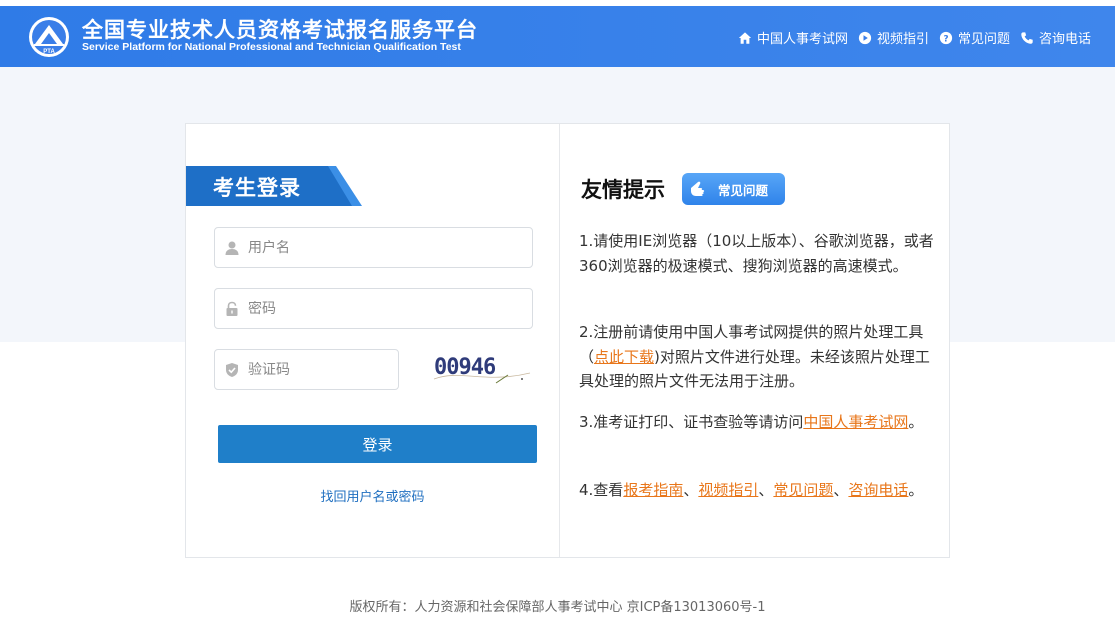 The width and height of the screenshot is (1115, 624). Describe the element at coordinates (803, 490) in the screenshot. I see `faq-link: 常见问题` at that location.